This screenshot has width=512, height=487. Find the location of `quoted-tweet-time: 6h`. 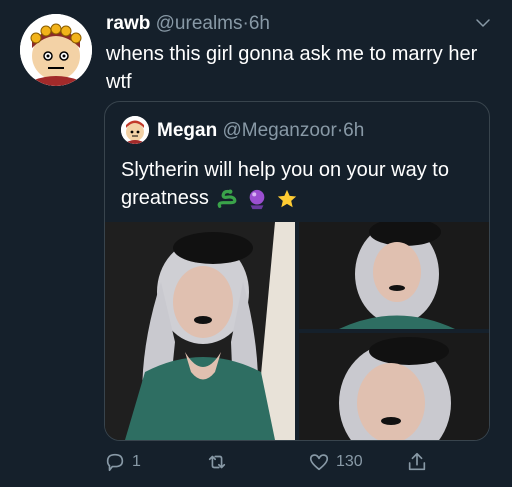

quoted-tweet-time: 6h is located at coordinates (353, 130).